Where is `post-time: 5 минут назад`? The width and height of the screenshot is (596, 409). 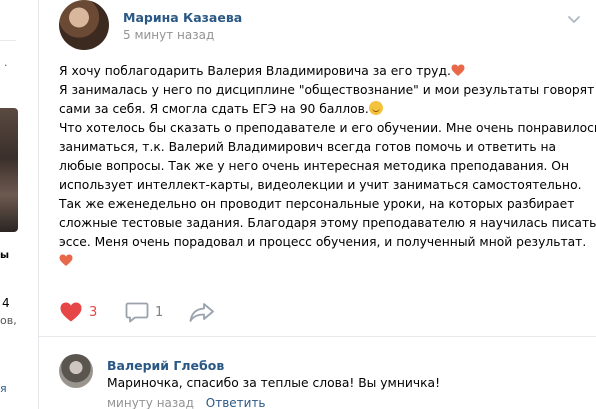 post-time: 5 минут назад is located at coordinates (168, 35).